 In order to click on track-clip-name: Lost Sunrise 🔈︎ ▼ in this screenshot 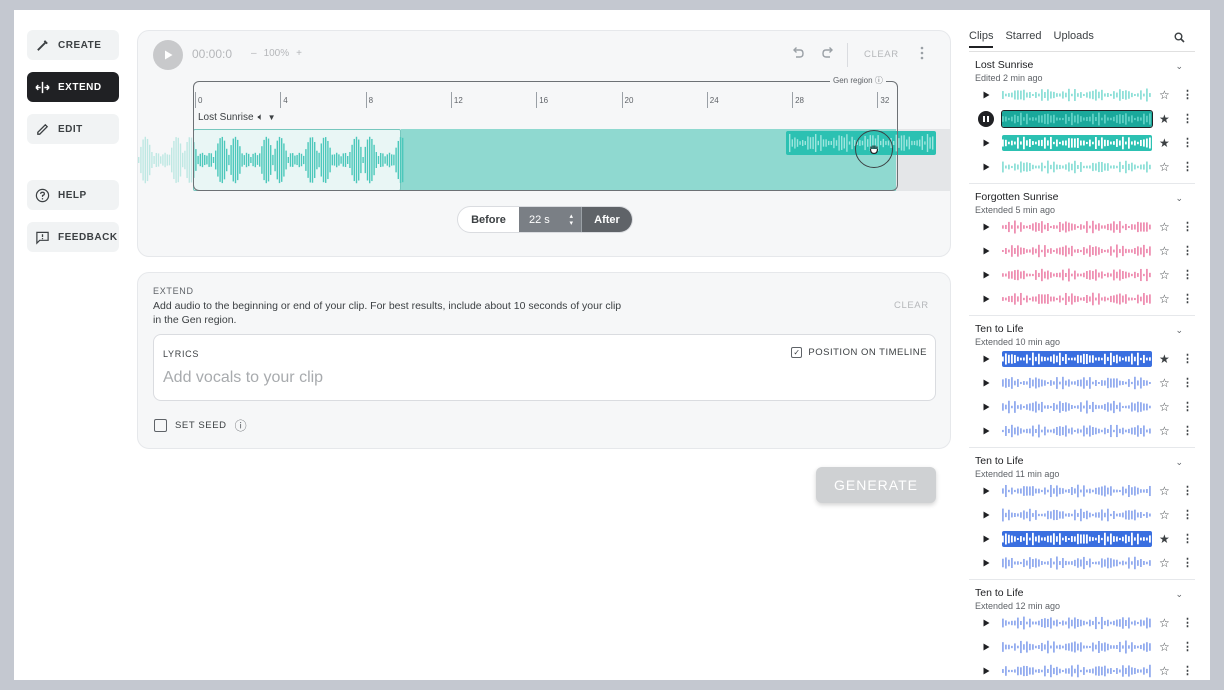, I will do `click(237, 117)`.